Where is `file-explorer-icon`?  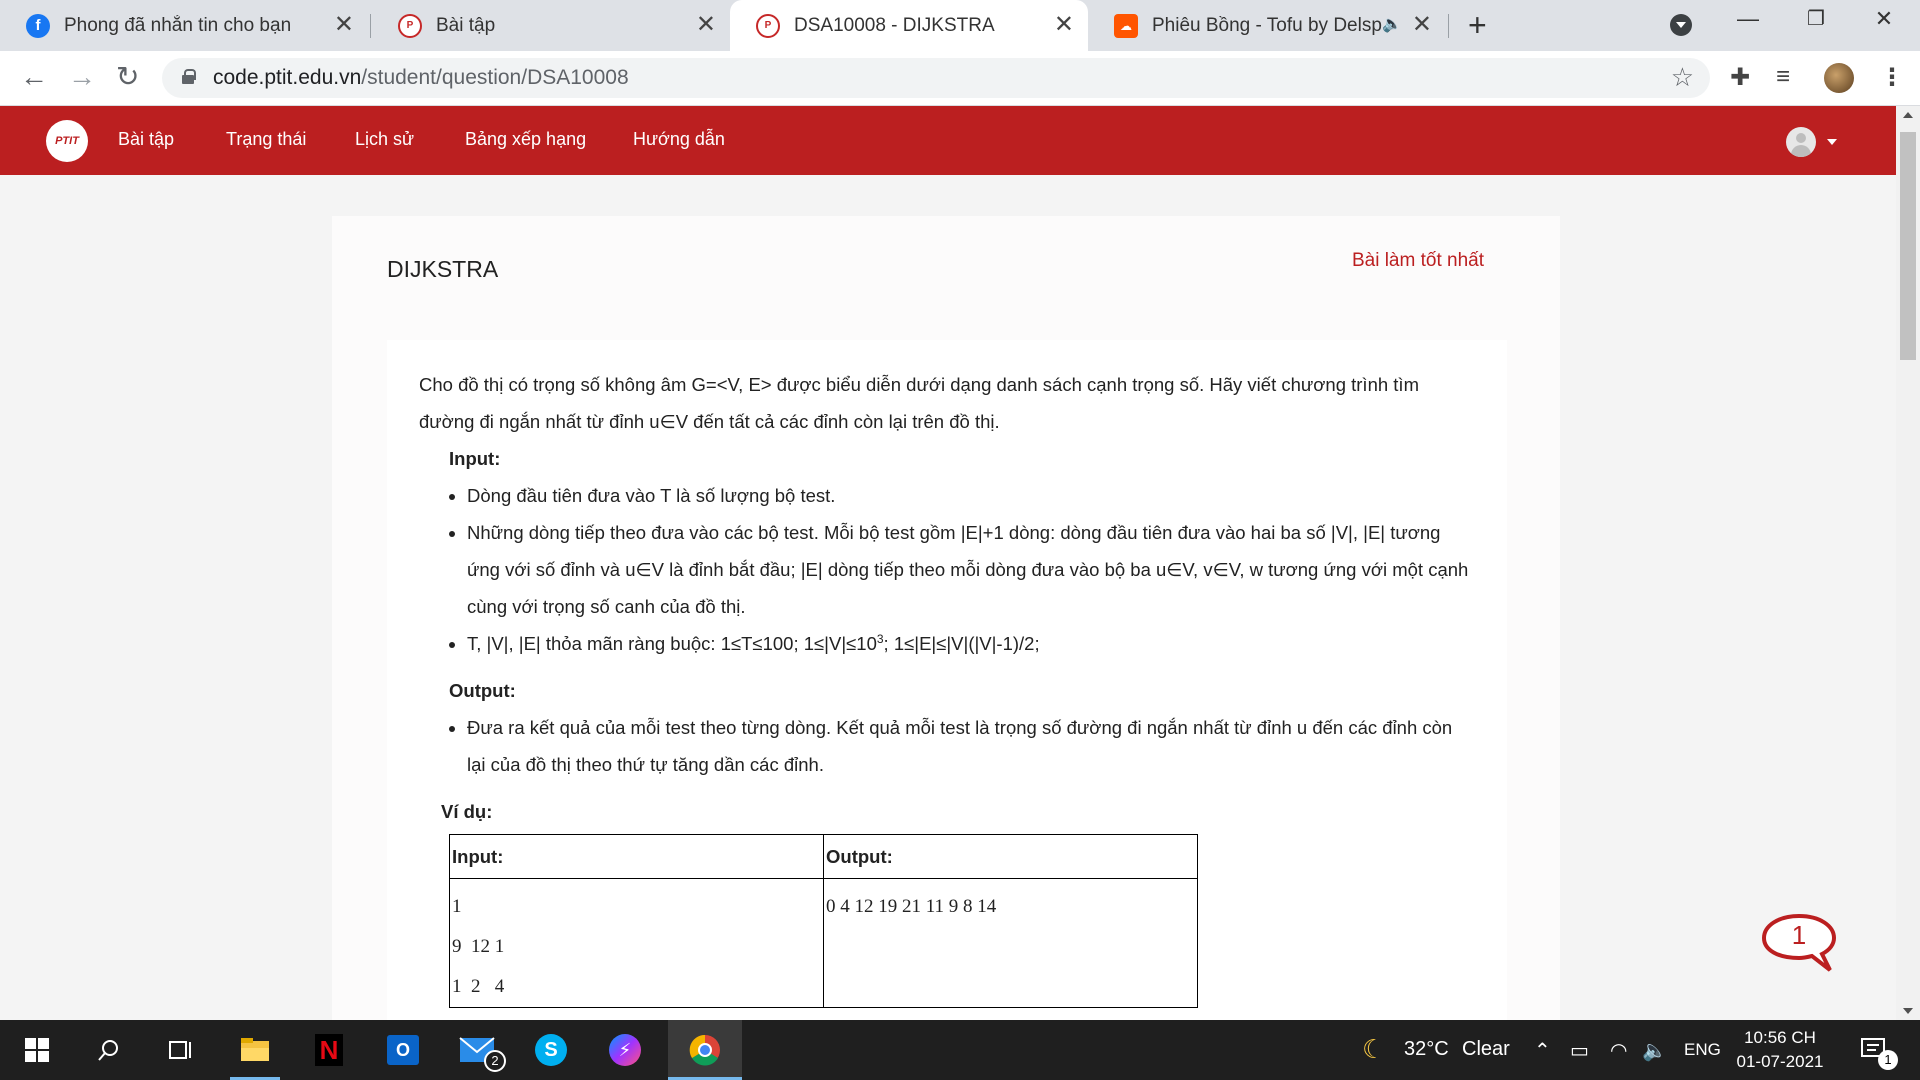 file-explorer-icon is located at coordinates (255, 1050).